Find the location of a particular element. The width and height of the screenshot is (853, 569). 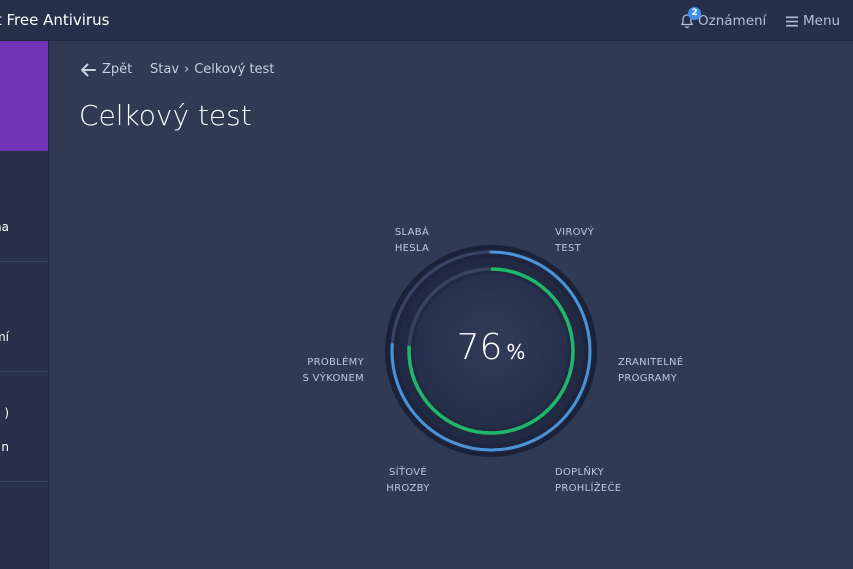

back-button: Zpět is located at coordinates (106, 69).